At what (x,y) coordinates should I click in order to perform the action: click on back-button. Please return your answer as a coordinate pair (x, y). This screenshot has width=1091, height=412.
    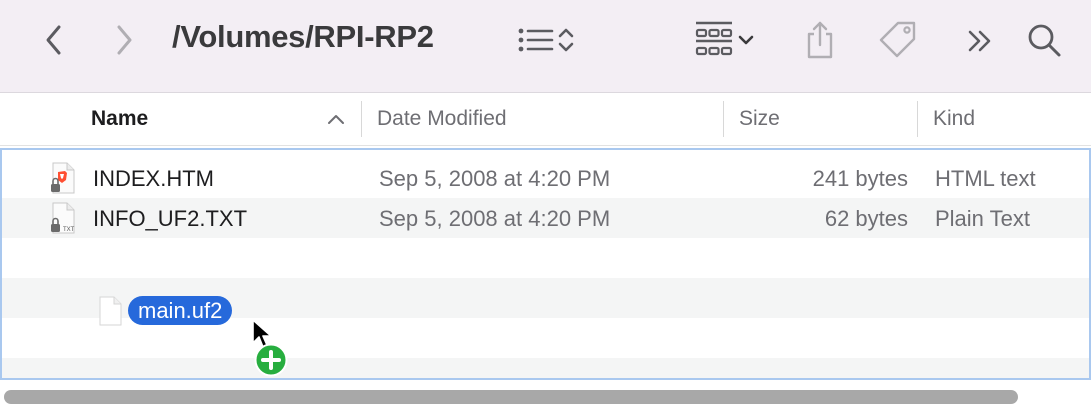
    Looking at the image, I should click on (53, 40).